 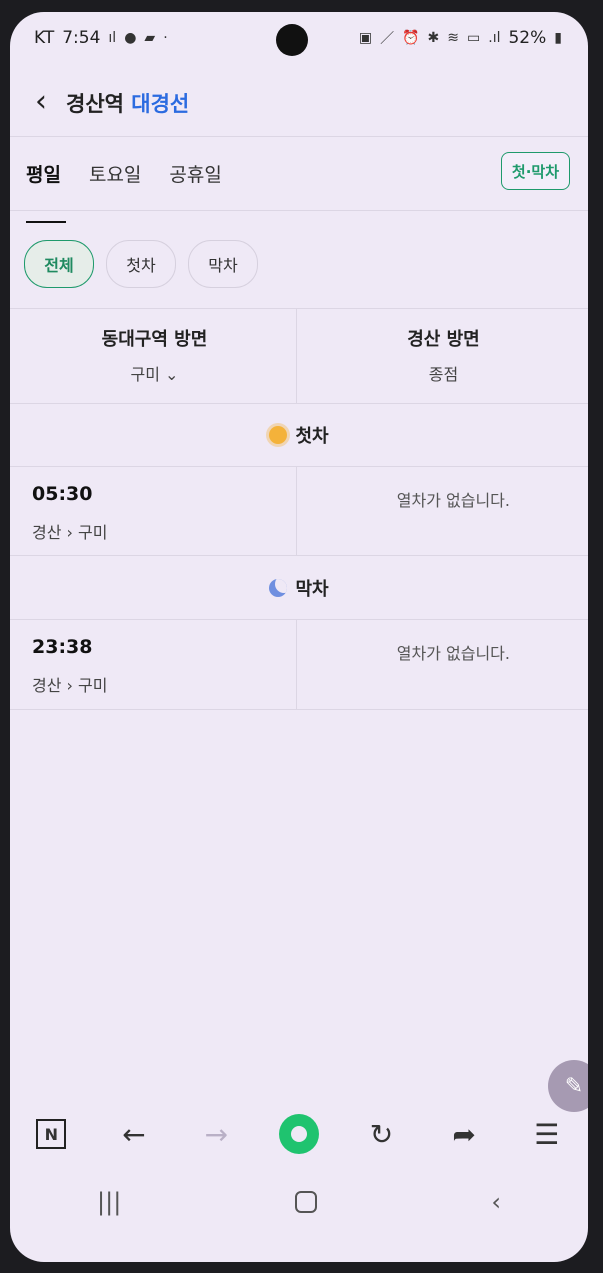 I want to click on share-arrow-icon: ➦, so click(x=464, y=1134).